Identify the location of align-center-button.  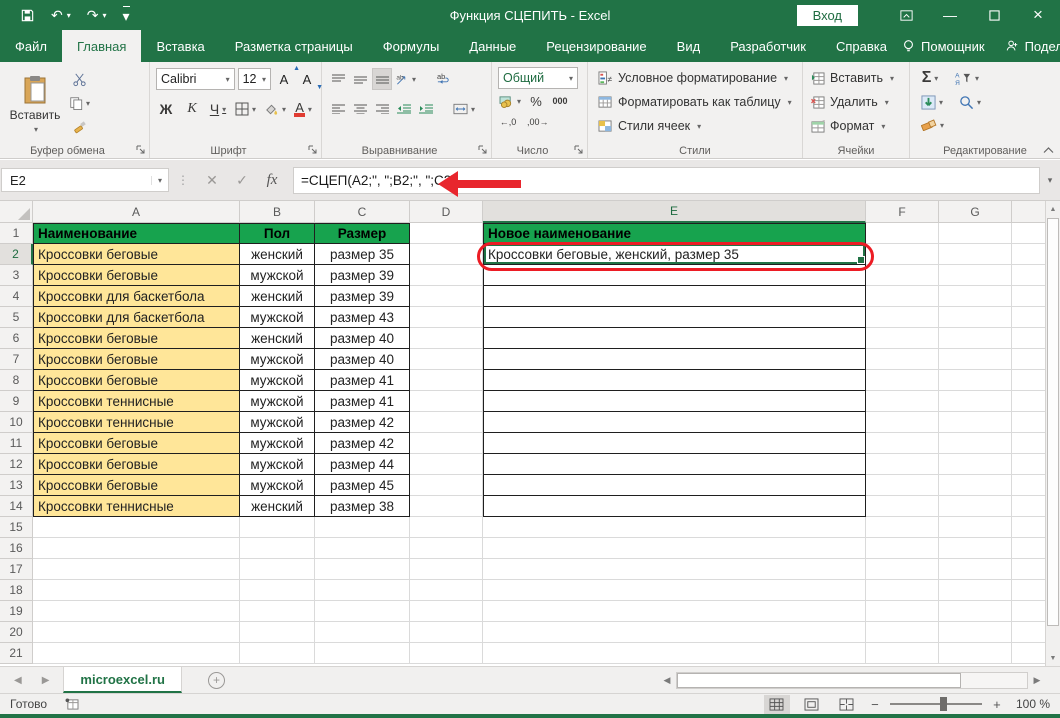
(360, 109).